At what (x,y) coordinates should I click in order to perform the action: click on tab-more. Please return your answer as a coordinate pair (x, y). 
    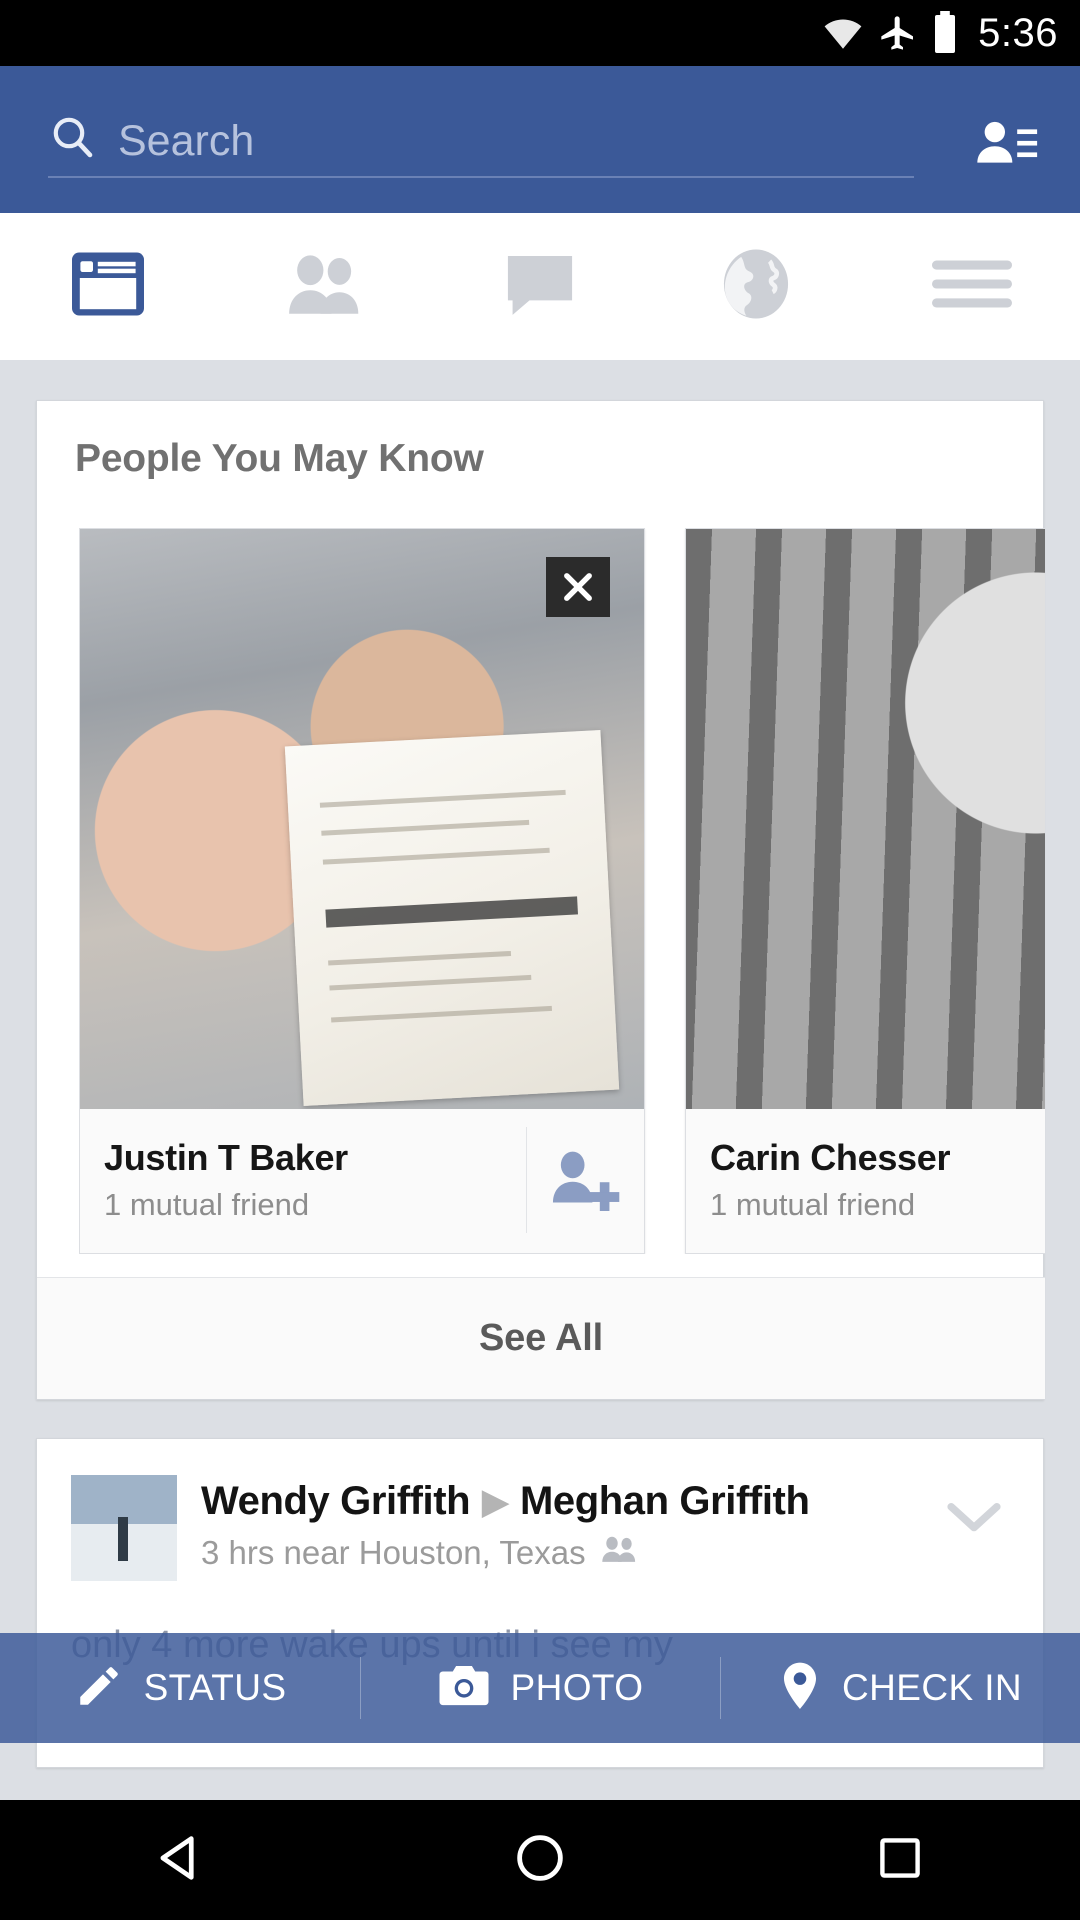
    Looking at the image, I should click on (972, 286).